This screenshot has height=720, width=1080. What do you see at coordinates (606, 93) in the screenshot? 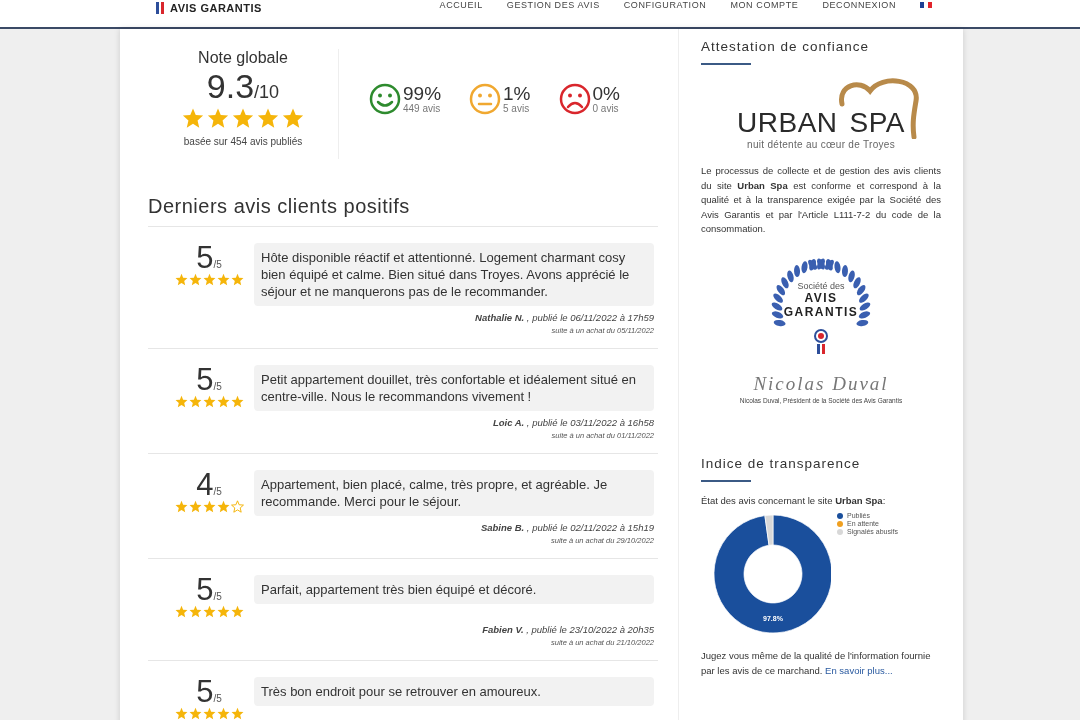
I see `percentage: 0%` at bounding box center [606, 93].